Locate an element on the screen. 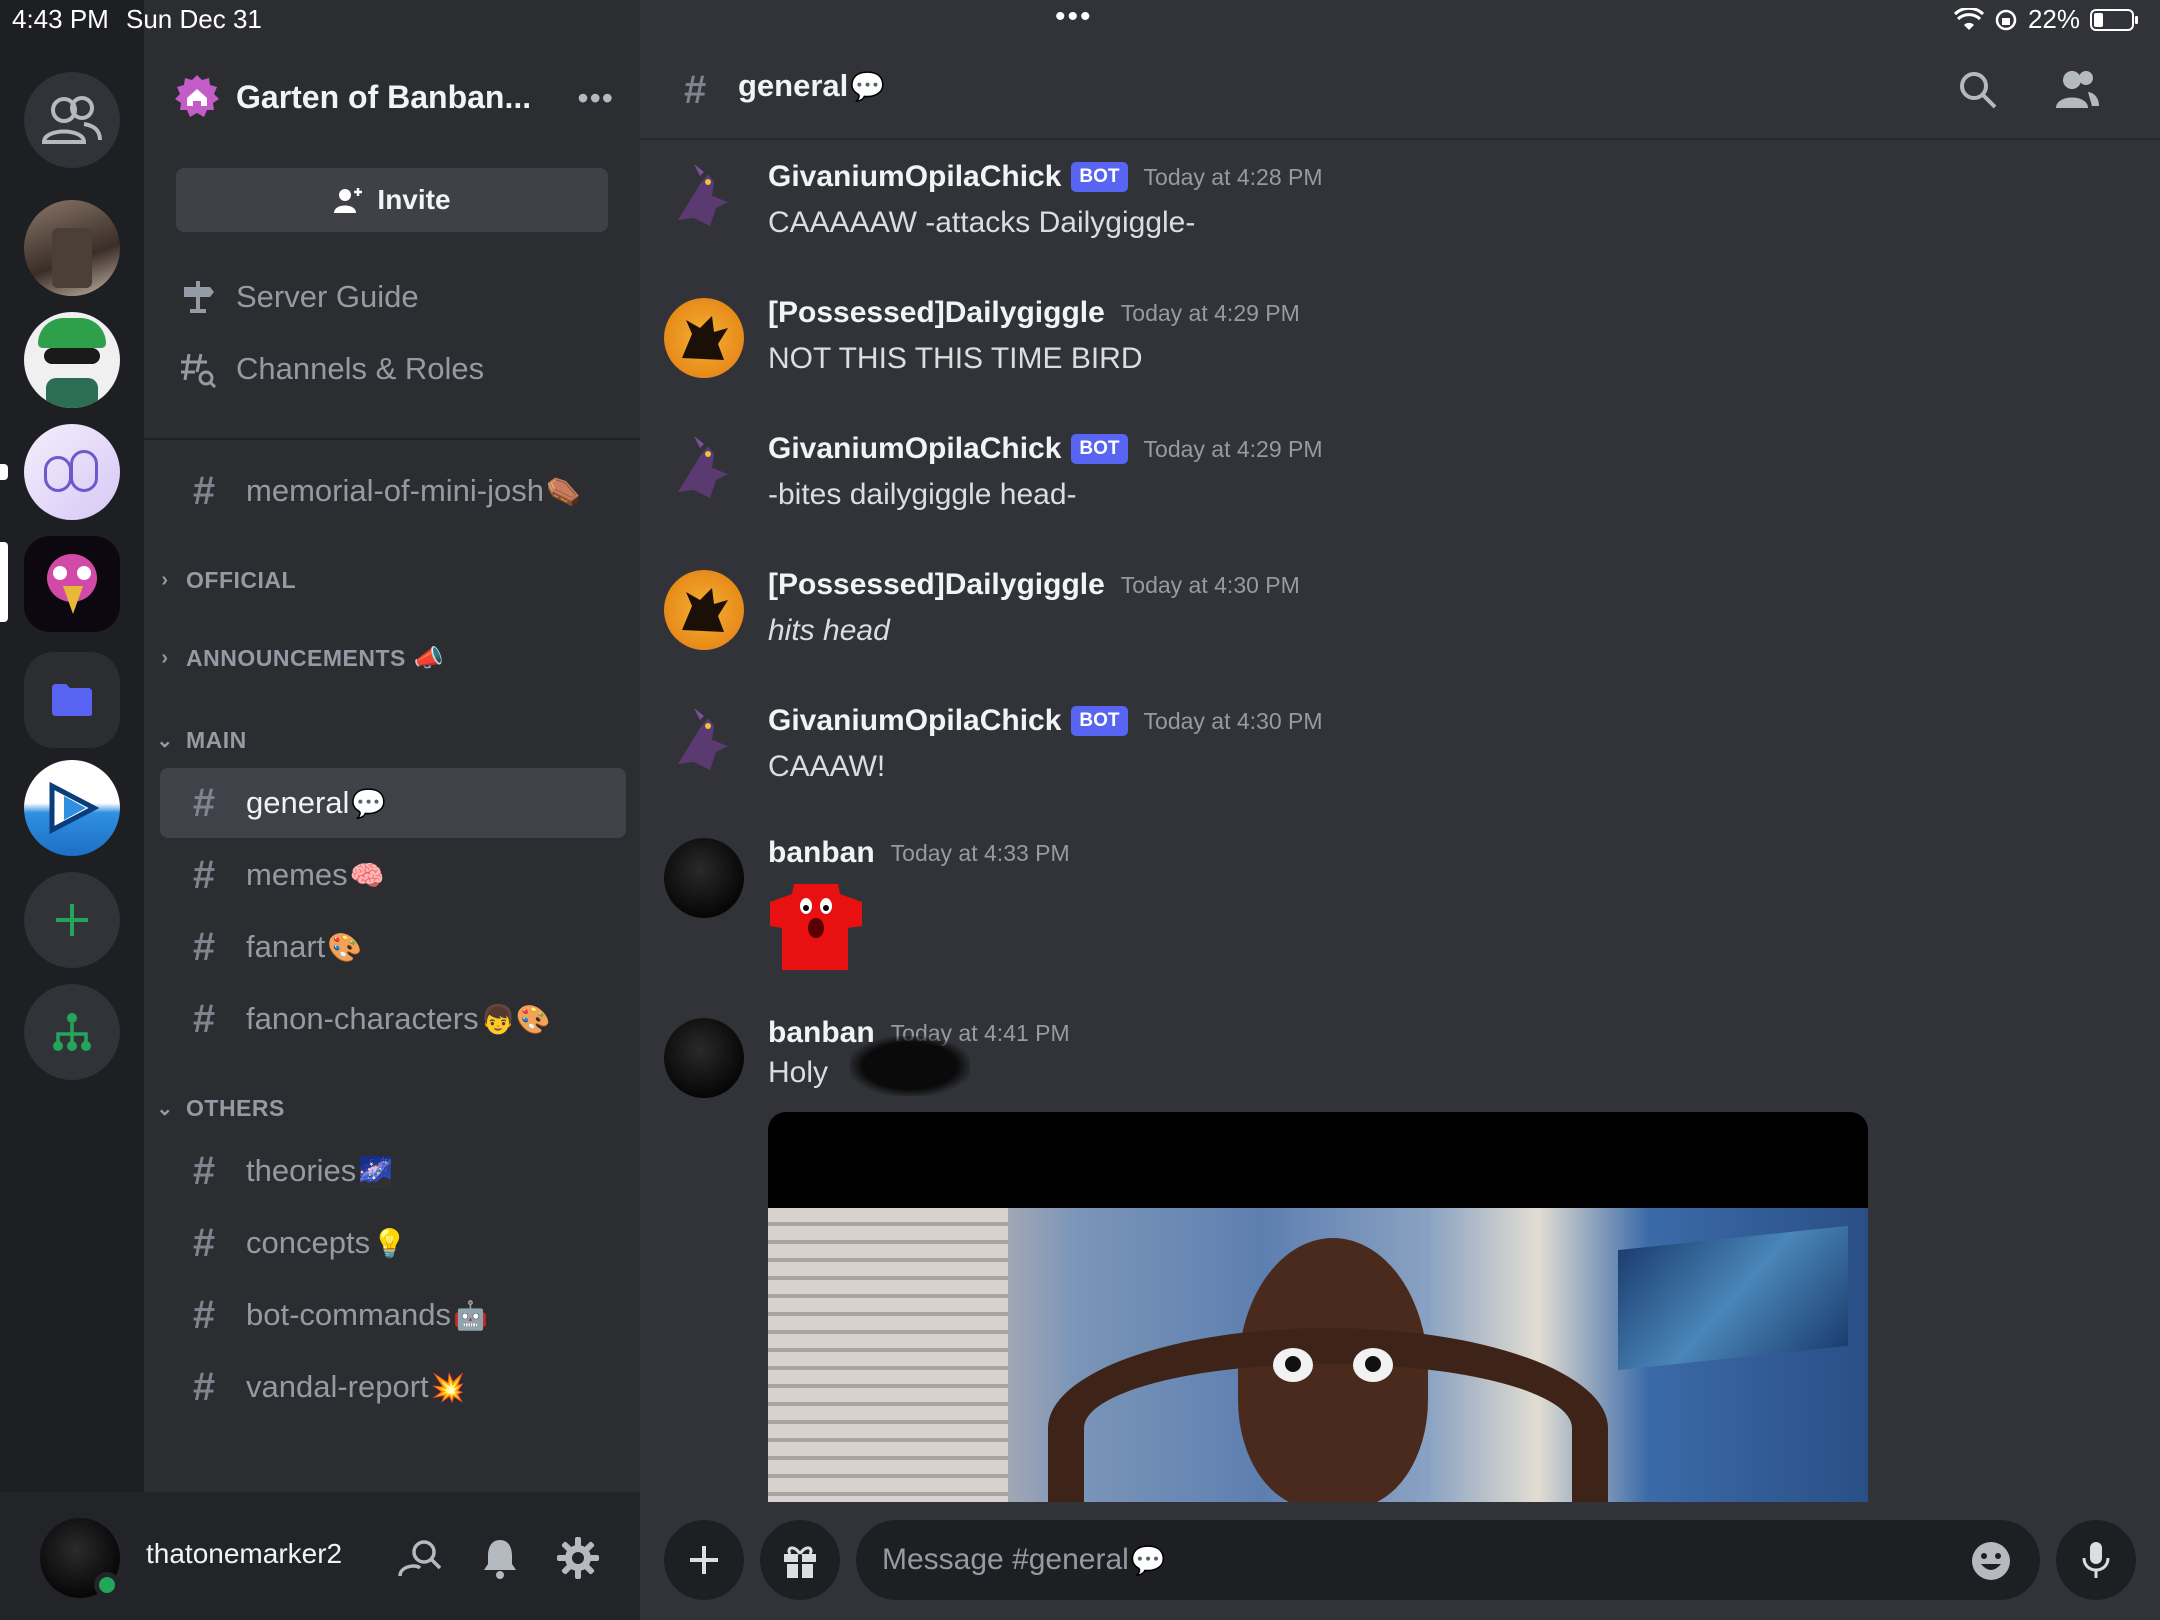  channel-name: memes is located at coordinates (297, 874).